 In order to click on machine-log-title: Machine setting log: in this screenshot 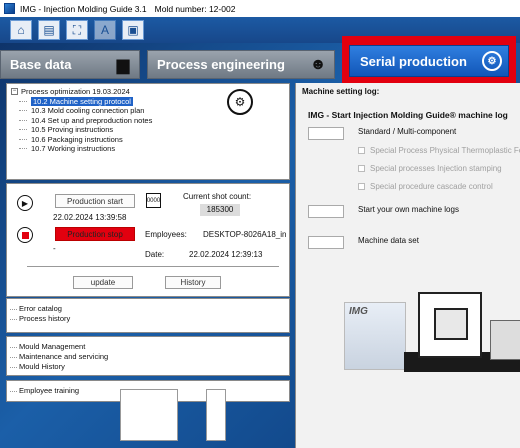, I will do `click(341, 91)`.